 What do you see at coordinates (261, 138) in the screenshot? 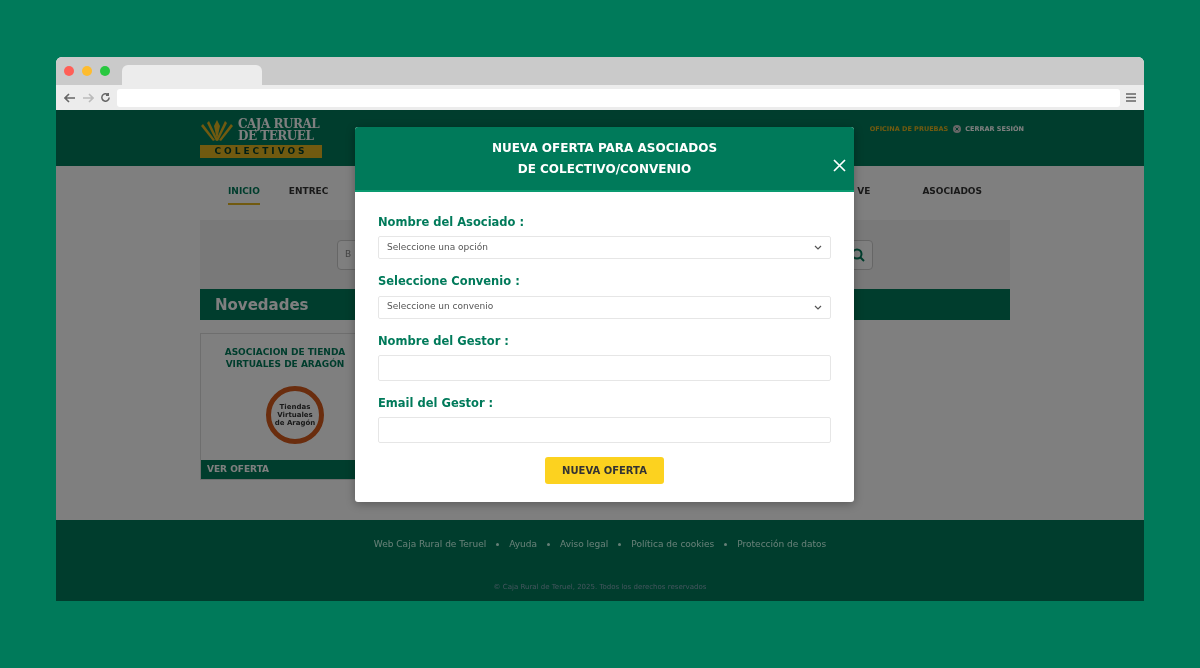
I see `site-logo: CAJA RURAL DE TERUEL COLECTIVOS` at bounding box center [261, 138].